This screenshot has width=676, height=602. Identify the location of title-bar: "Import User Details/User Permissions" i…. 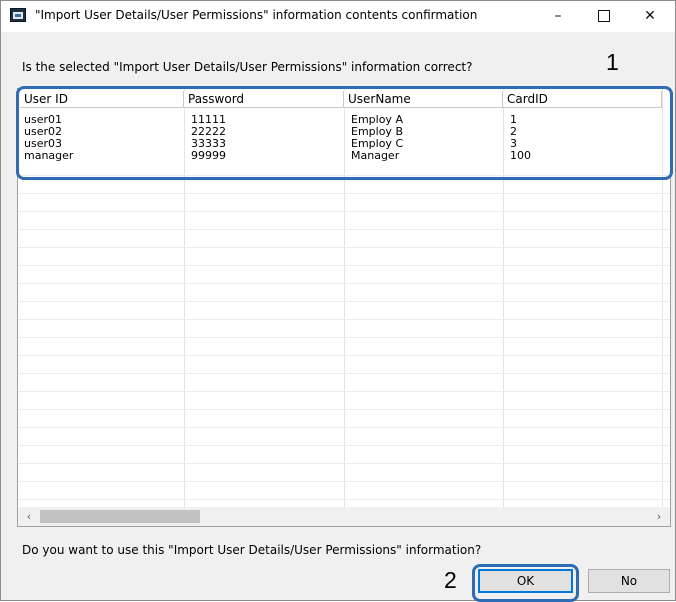
(338, 16).